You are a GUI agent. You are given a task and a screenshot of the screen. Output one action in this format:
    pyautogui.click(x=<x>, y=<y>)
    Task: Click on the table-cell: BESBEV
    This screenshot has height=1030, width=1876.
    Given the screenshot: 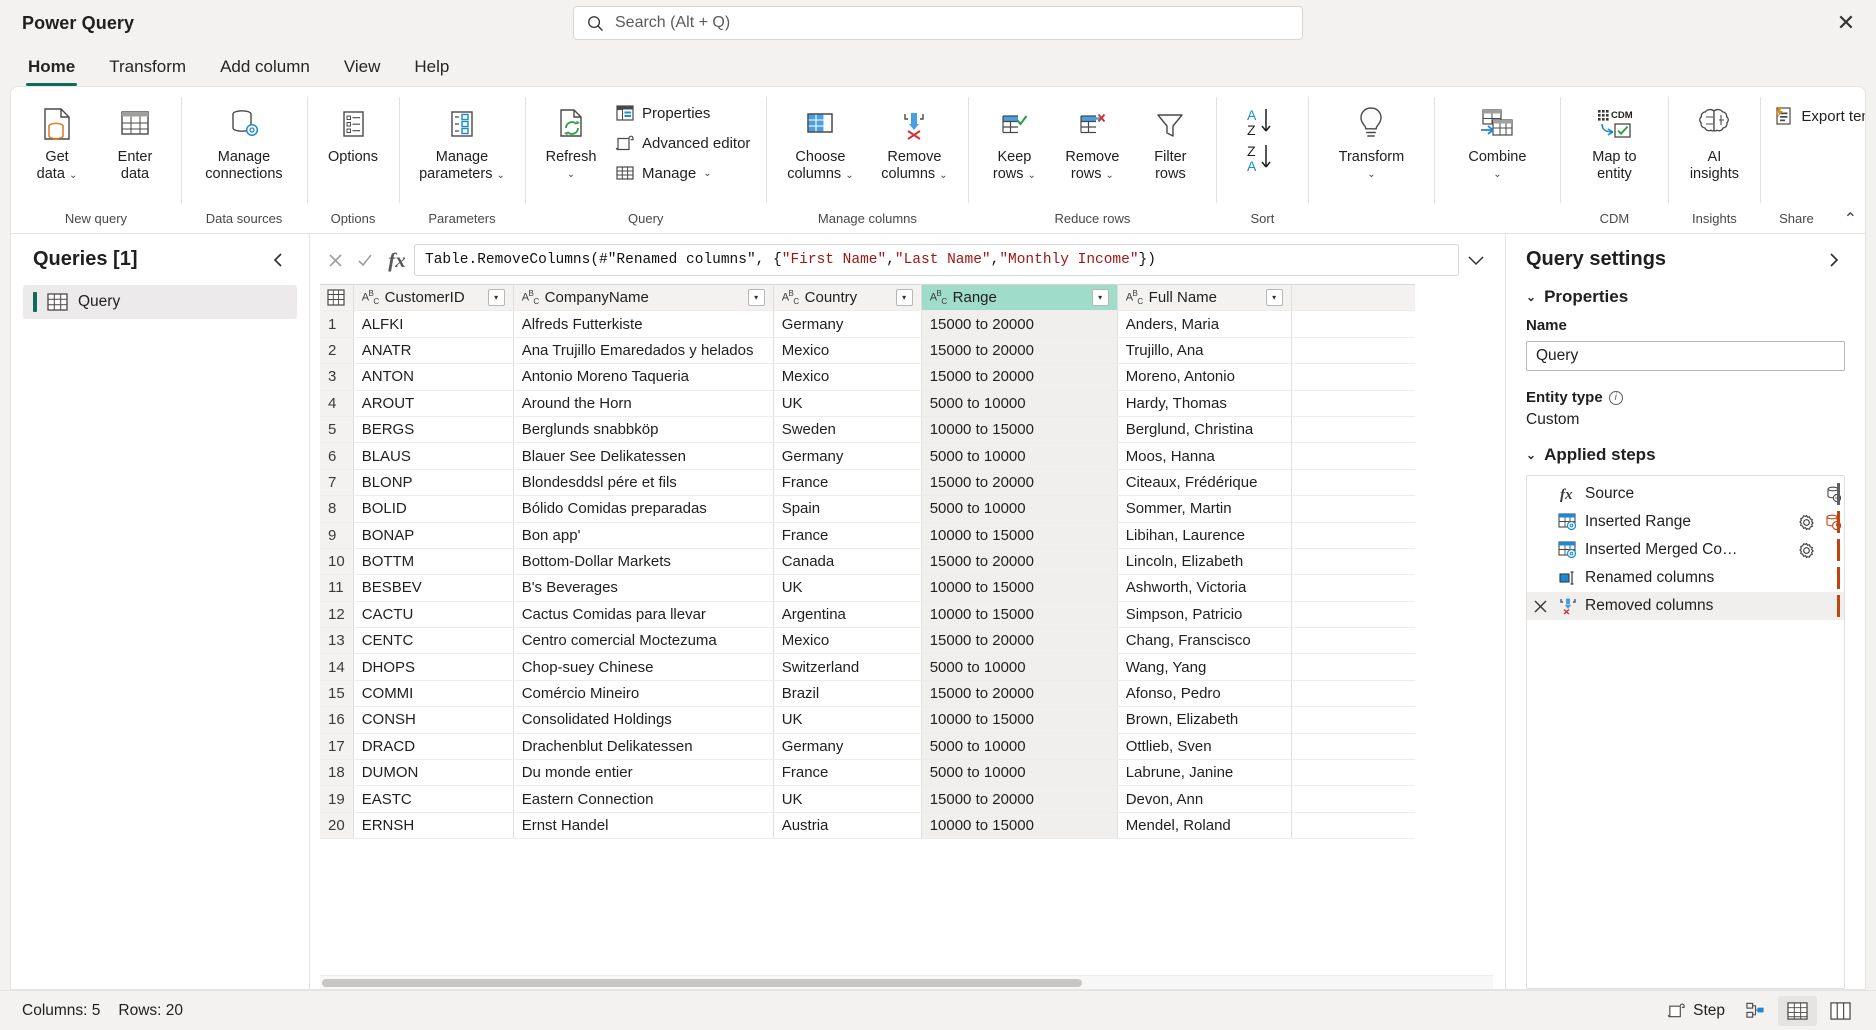 What is the action you would take?
    pyautogui.click(x=433, y=588)
    